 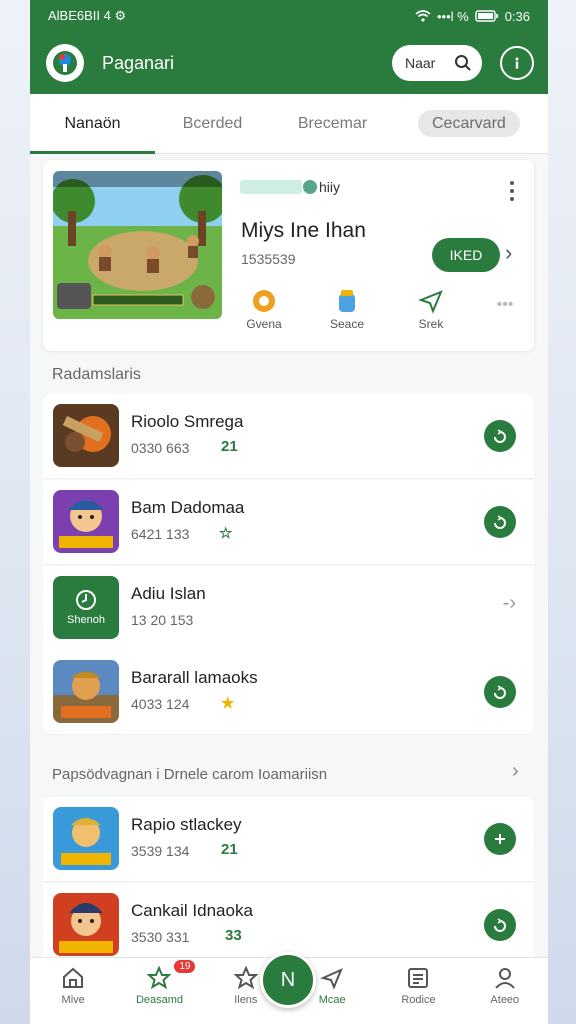 I want to click on list-item-subtitle: 6421 133, so click(x=160, y=534).